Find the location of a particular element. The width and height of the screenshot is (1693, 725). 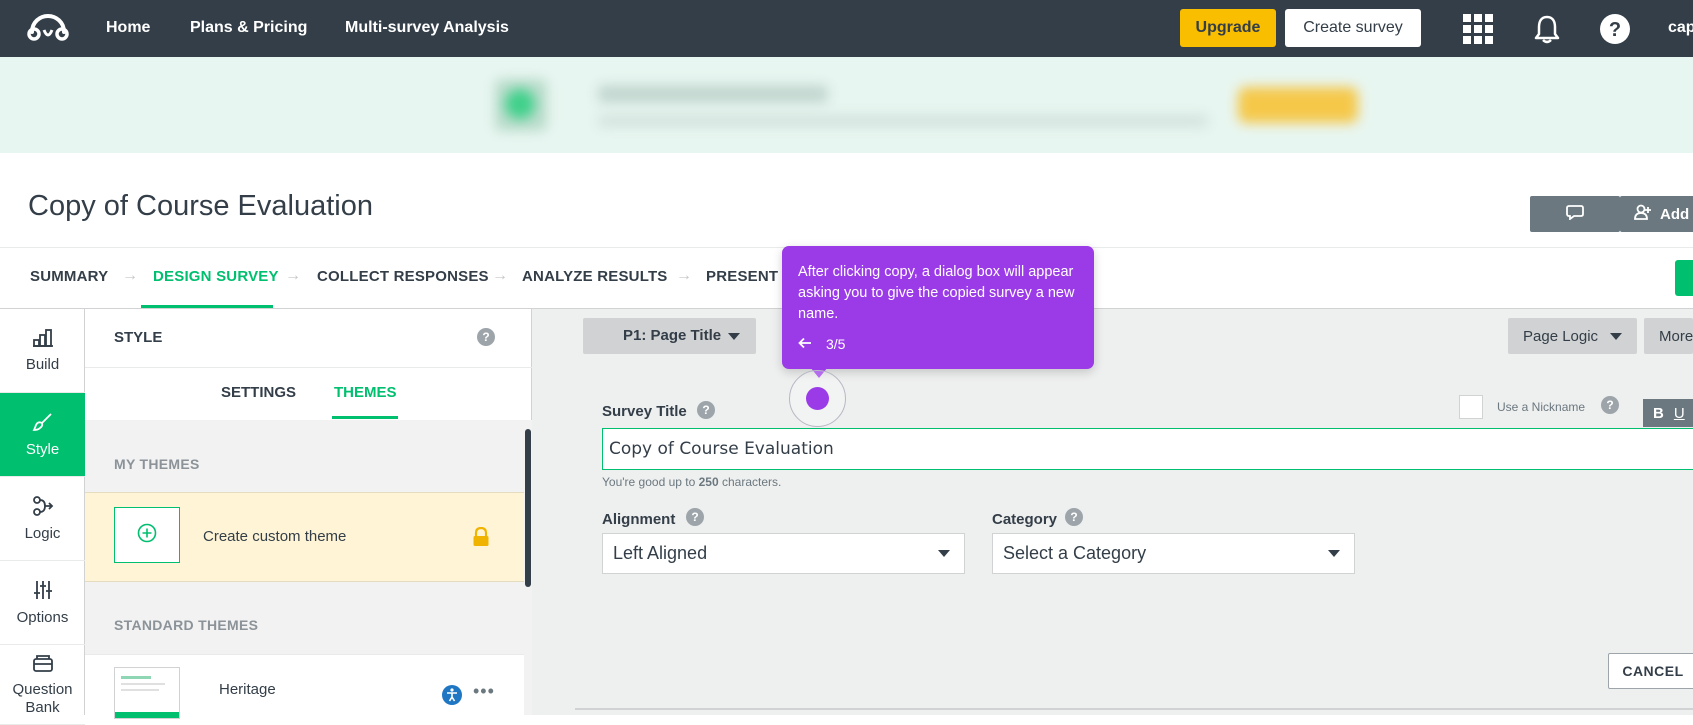

sidebar-item-label: Build is located at coordinates (42, 364).